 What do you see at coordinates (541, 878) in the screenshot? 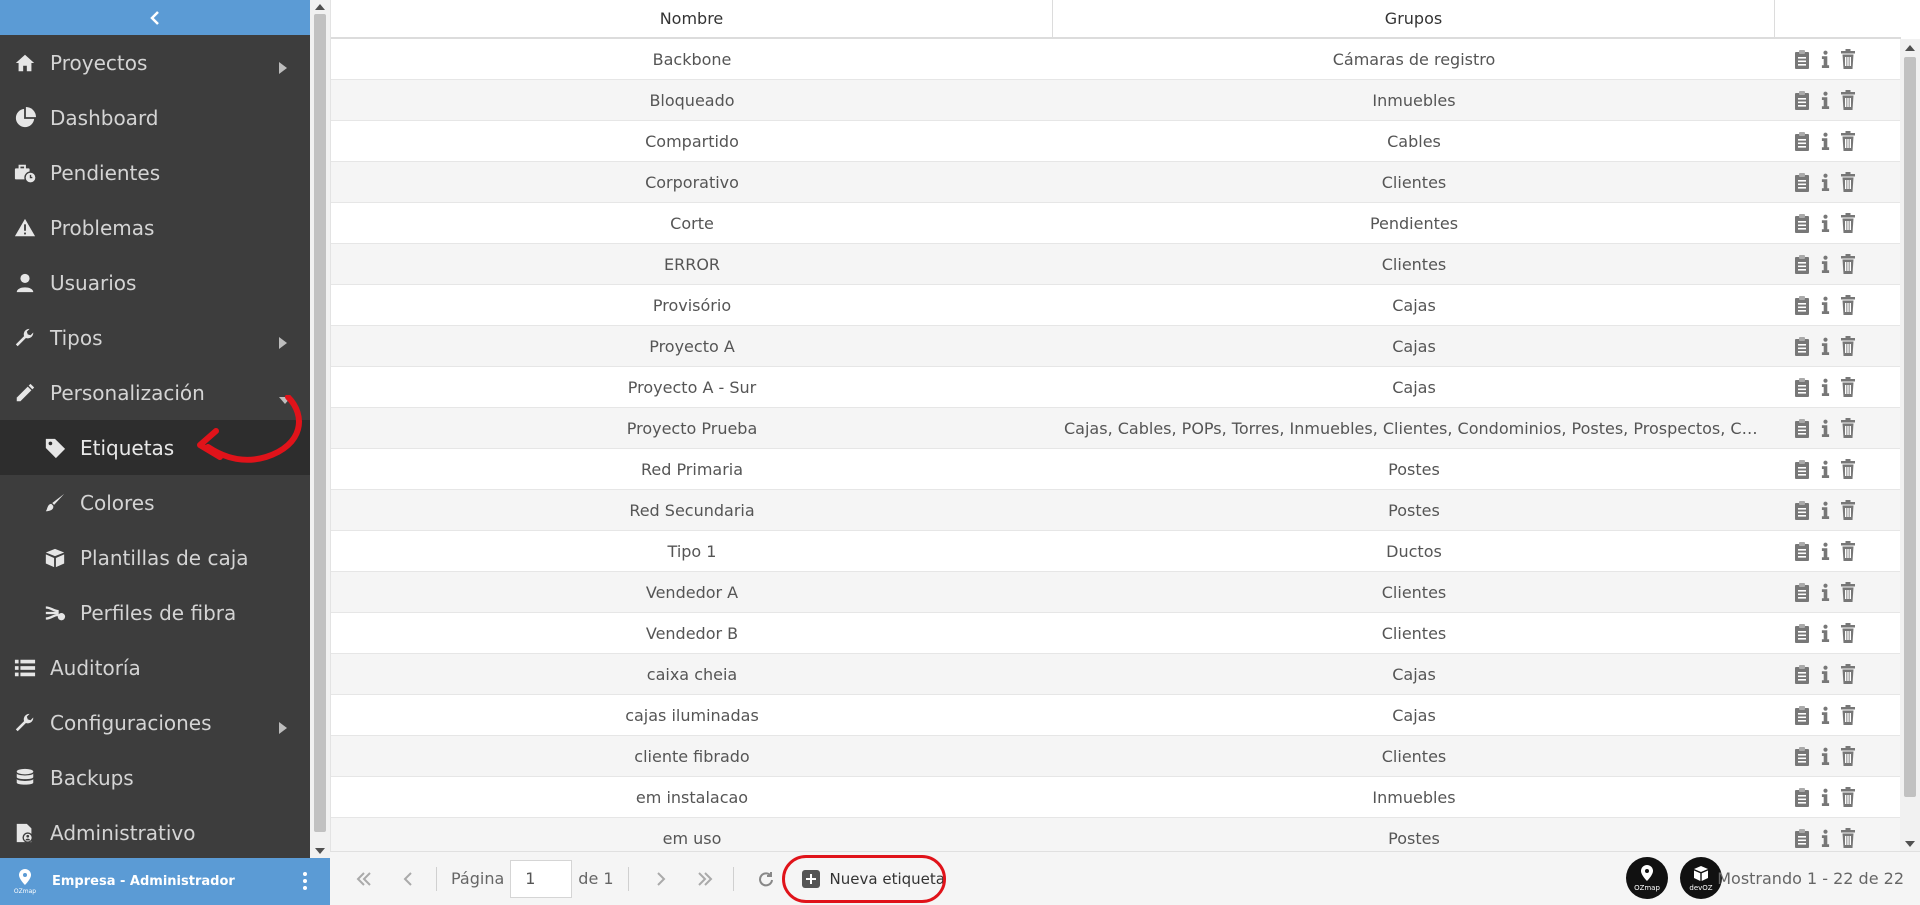
I see `page-number-input` at bounding box center [541, 878].